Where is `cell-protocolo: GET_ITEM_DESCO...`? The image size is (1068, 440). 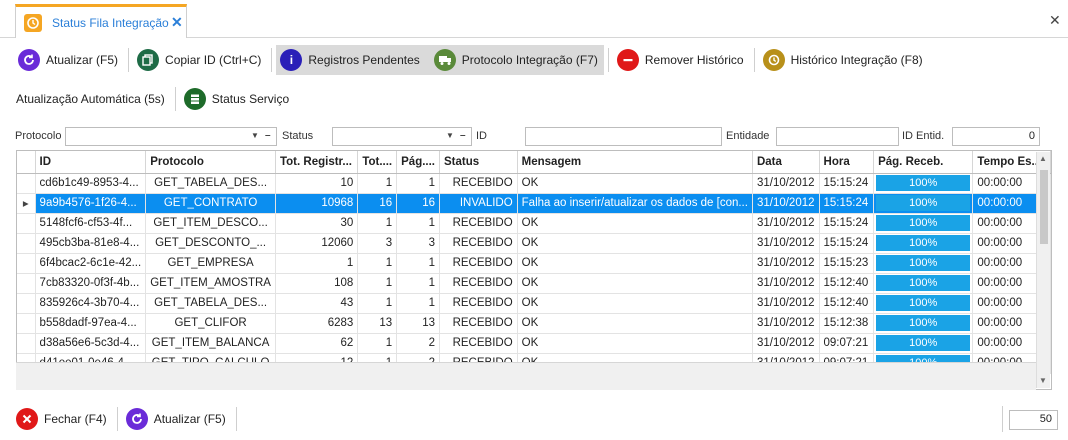 cell-protocolo: GET_ITEM_DESCO... is located at coordinates (210, 223).